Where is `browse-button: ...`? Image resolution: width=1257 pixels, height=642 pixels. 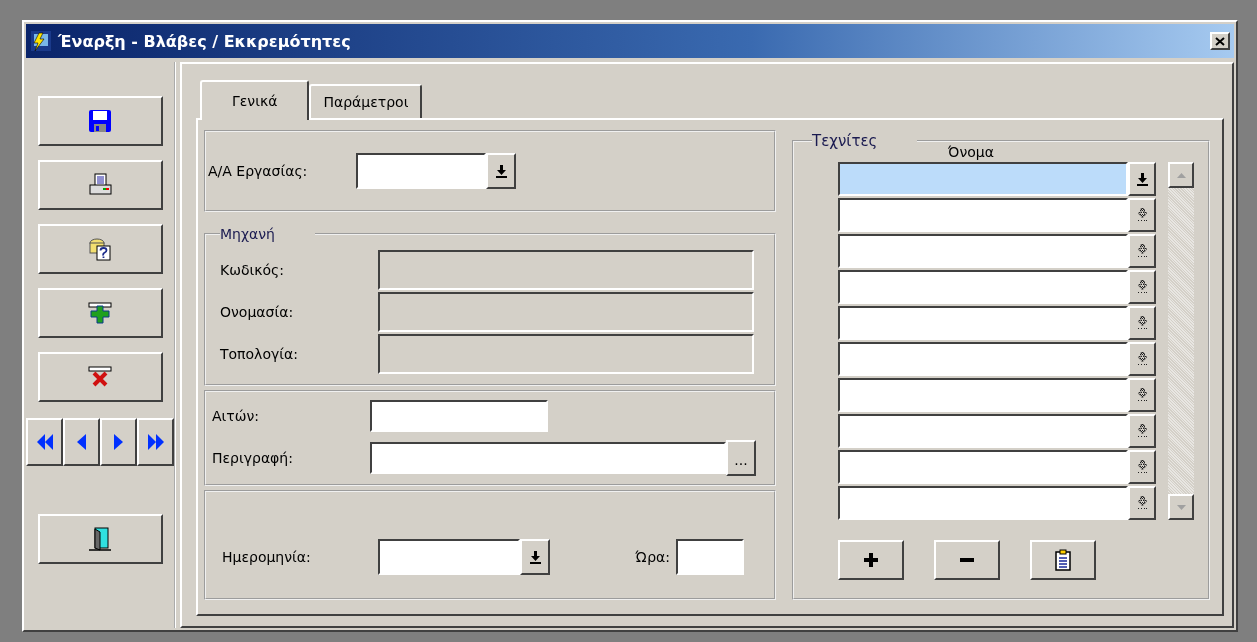
browse-button: ... is located at coordinates (741, 458).